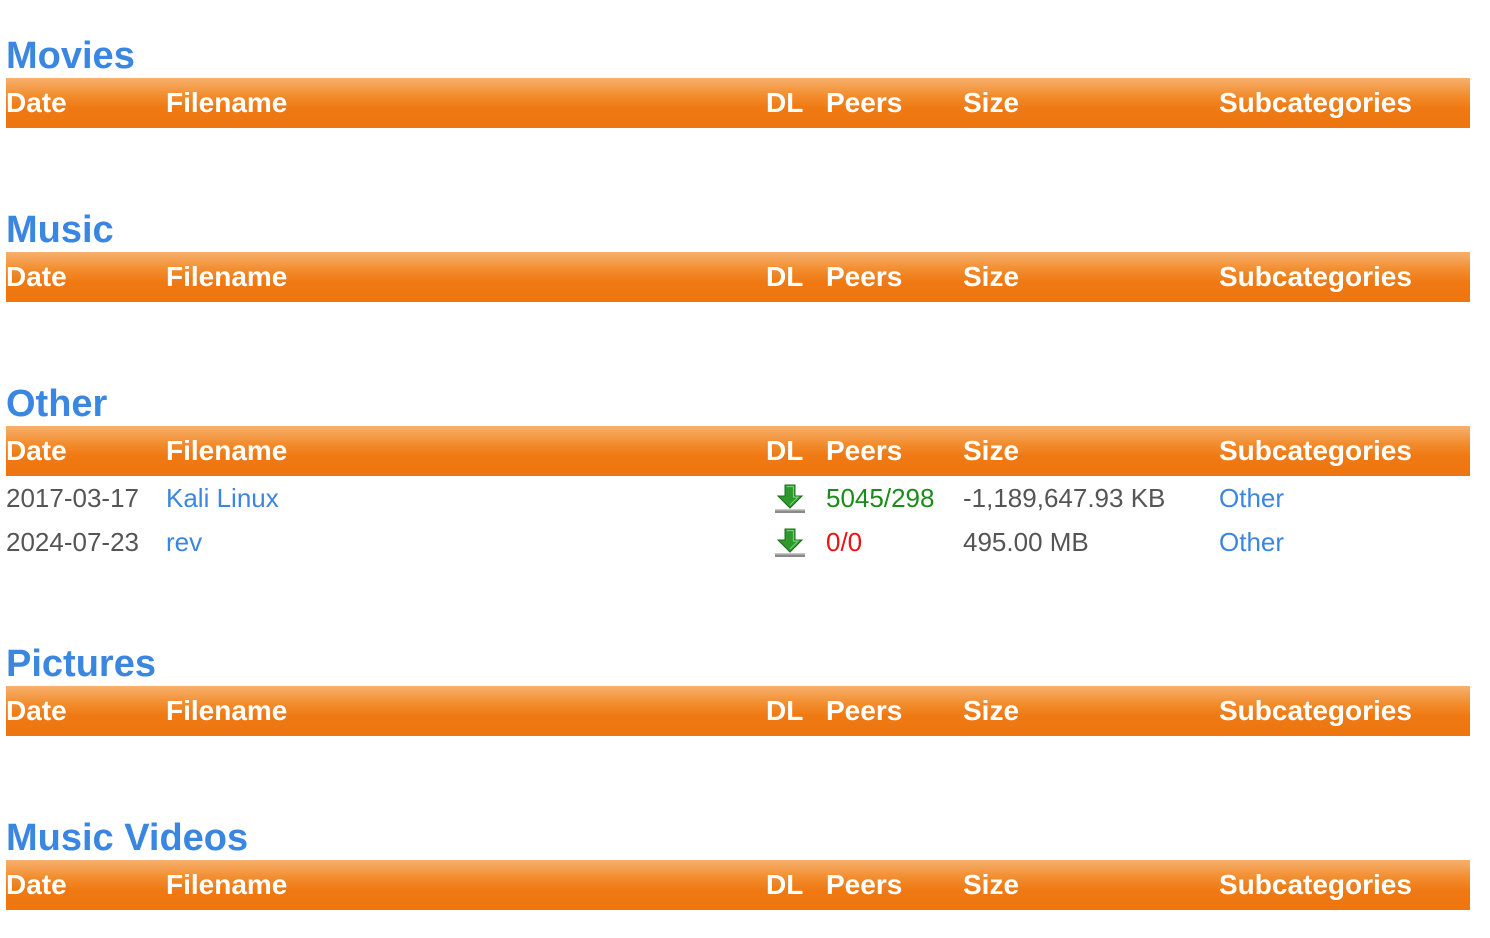  I want to click on table-row: 2024-07-23 rev 0/0 495.00 MB Other, so click(738, 542).